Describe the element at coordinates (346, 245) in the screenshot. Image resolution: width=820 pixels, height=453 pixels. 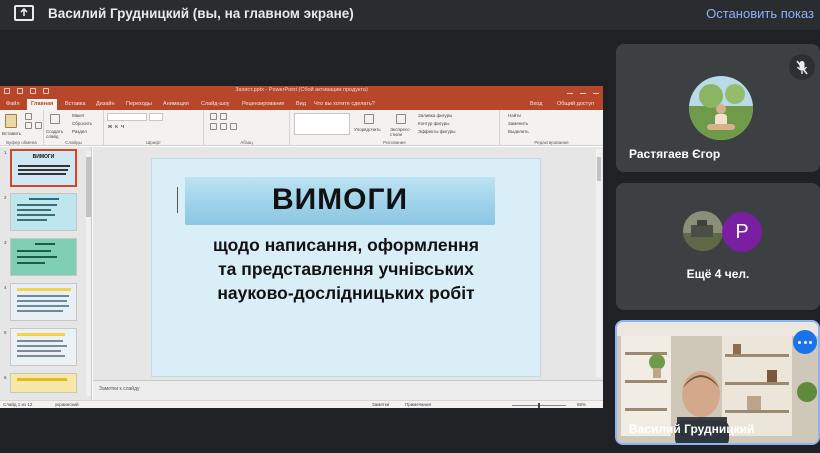
I see `slide-subtitle-line: щодо написання, оформлення` at that location.